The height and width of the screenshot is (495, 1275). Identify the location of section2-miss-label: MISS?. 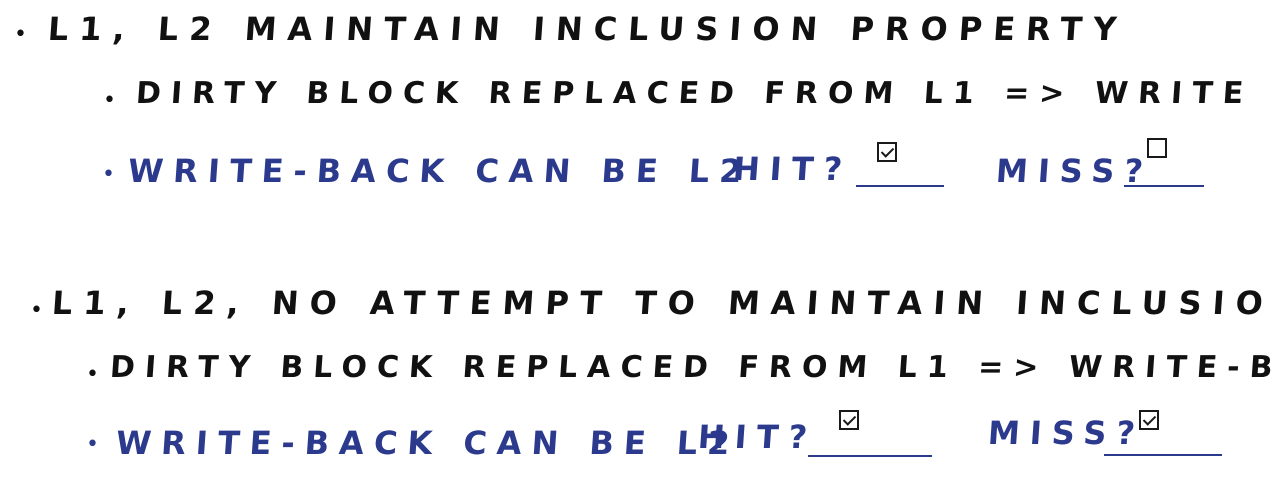
(1066, 433).